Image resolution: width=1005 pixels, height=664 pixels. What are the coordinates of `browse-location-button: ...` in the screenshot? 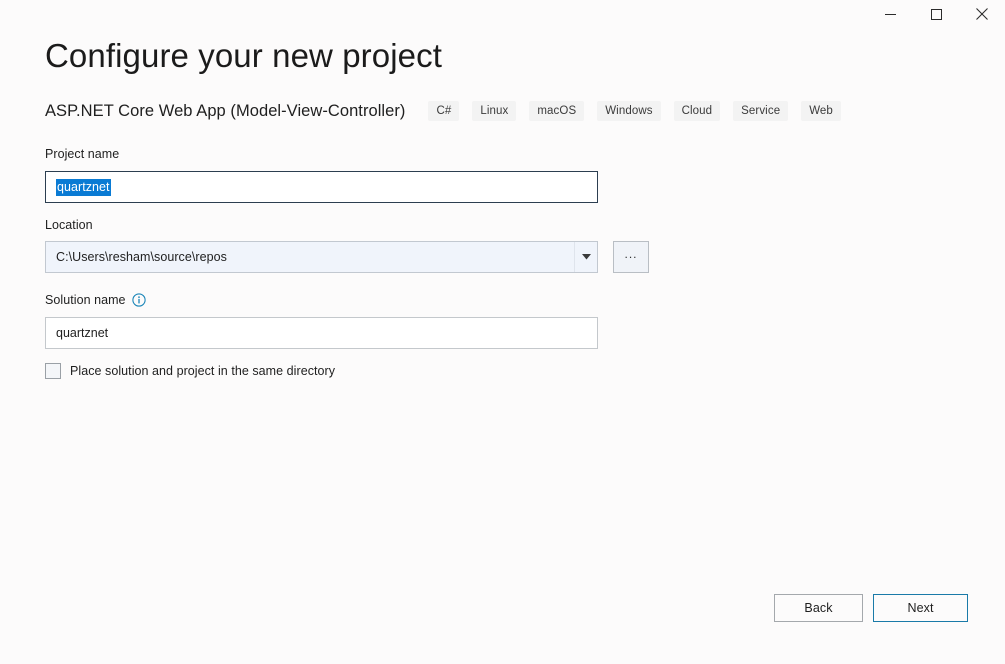 It's located at (631, 257).